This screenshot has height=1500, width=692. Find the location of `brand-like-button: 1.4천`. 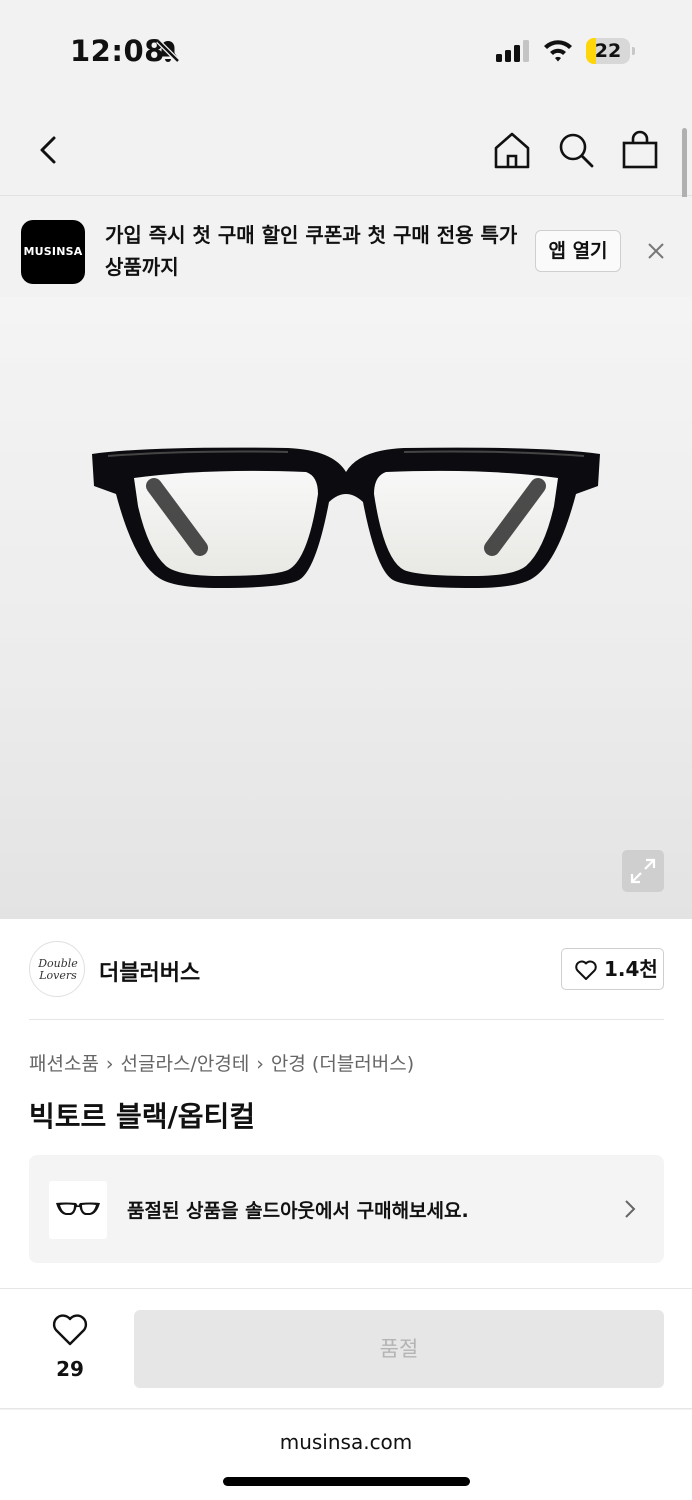

brand-like-button: 1.4천 is located at coordinates (612, 969).